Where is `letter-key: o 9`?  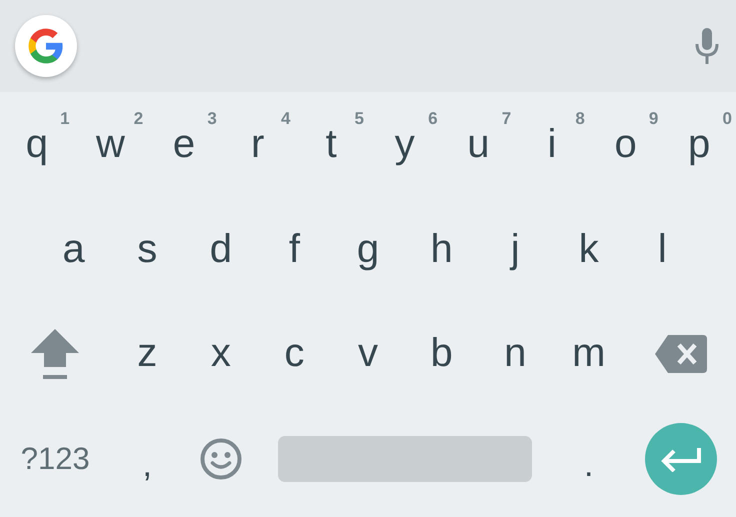
letter-key: o 9 is located at coordinates (625, 144).